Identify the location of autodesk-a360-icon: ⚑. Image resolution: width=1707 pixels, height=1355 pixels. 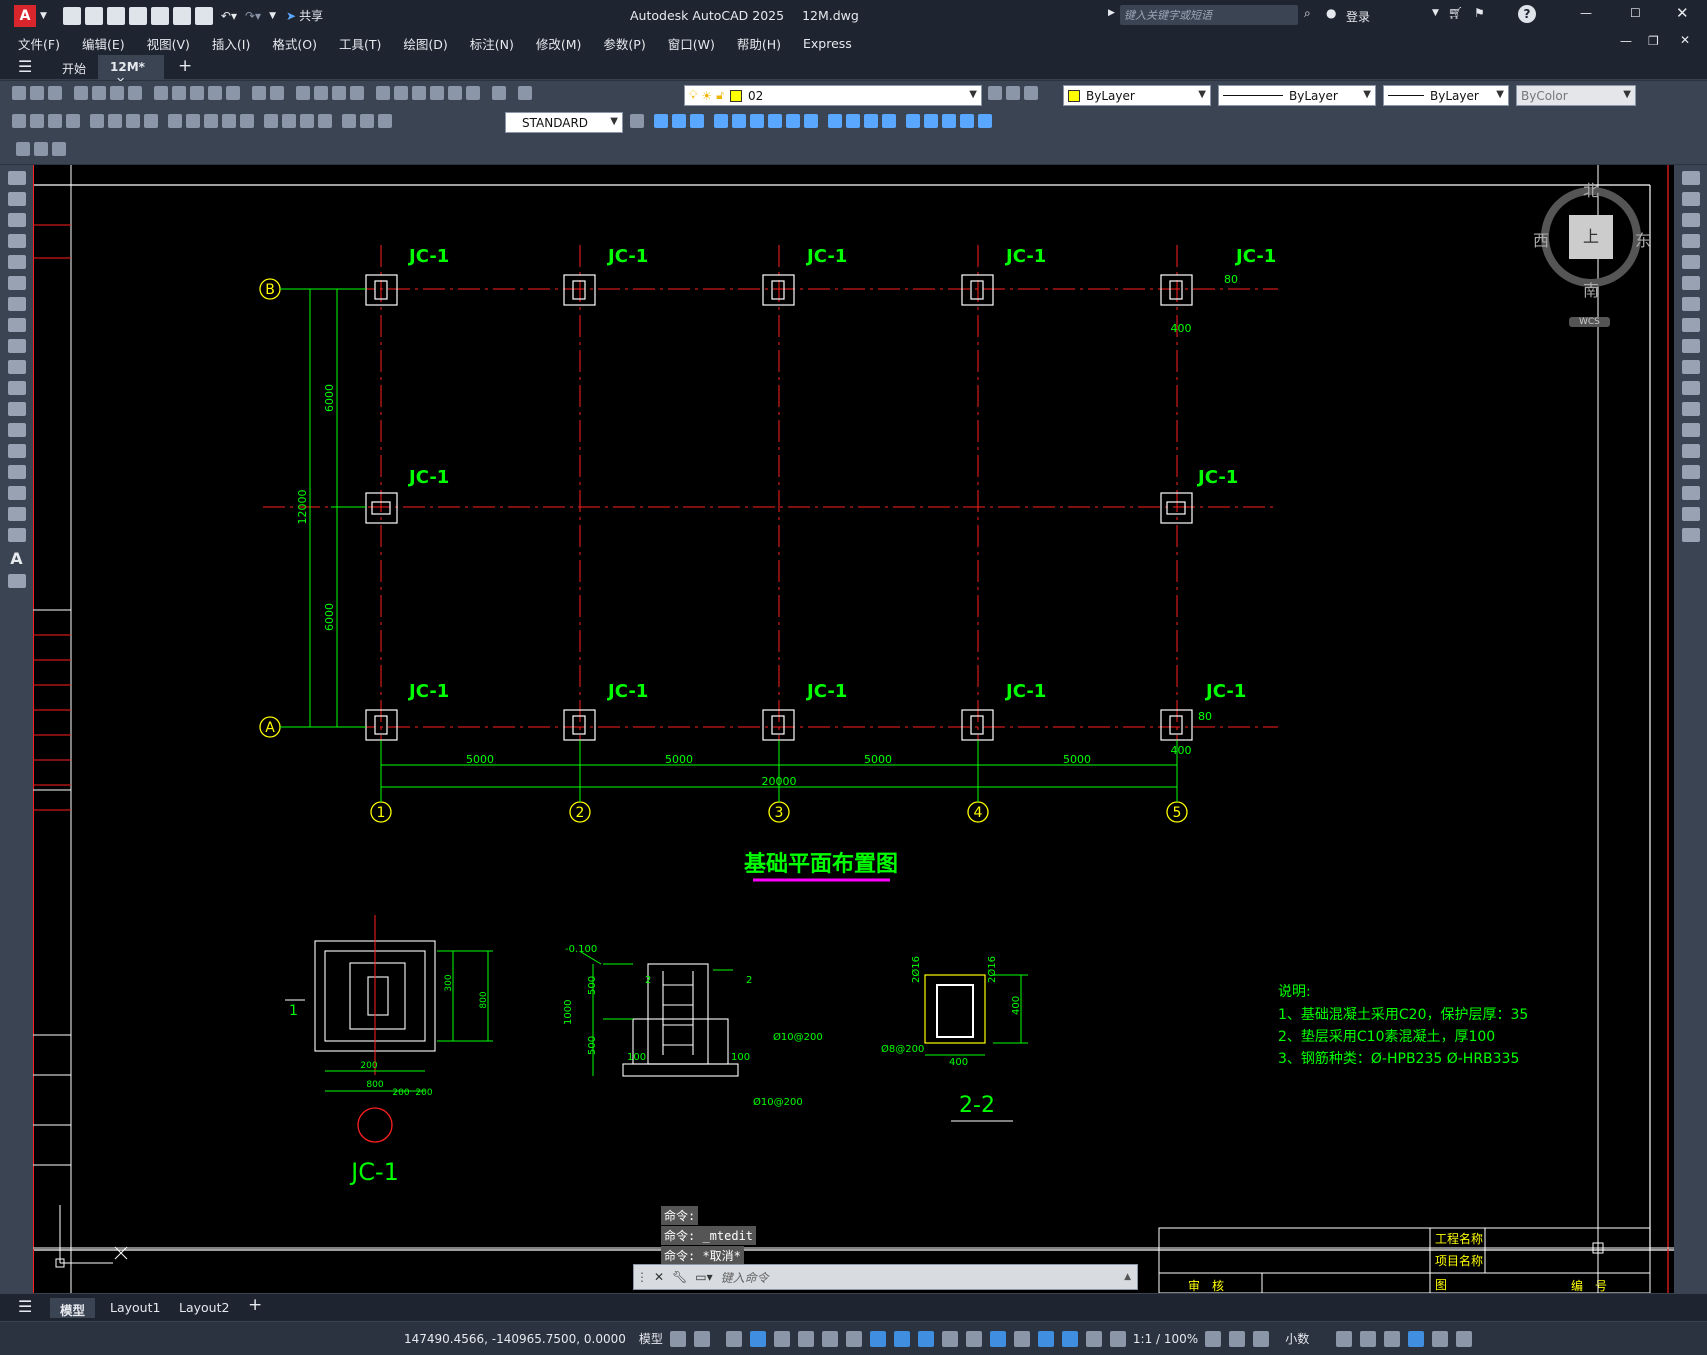
(1479, 13).